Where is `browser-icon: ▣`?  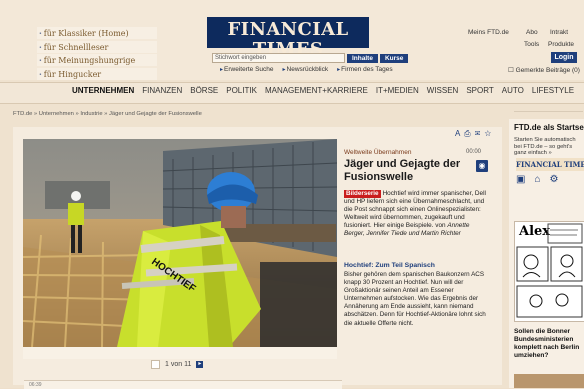
browser-icon: ▣ is located at coordinates (520, 179).